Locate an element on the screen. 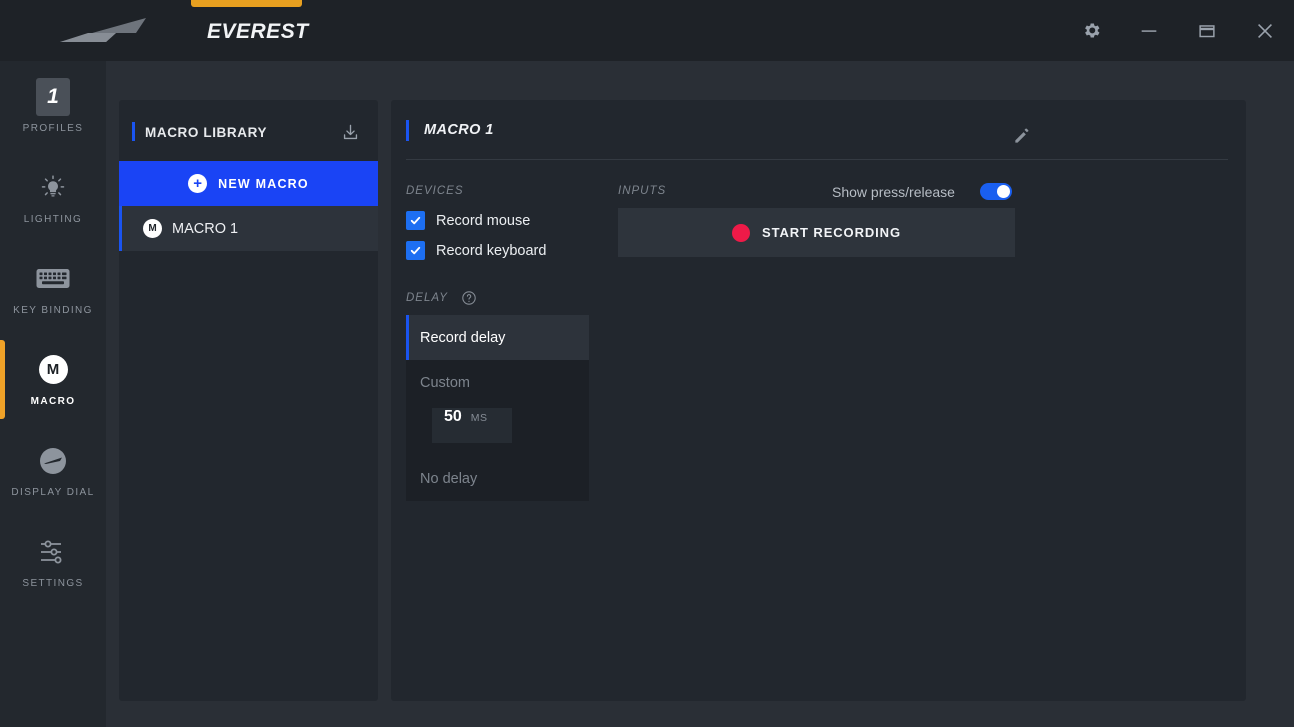  delay-option-label: No delay is located at coordinates (449, 478).